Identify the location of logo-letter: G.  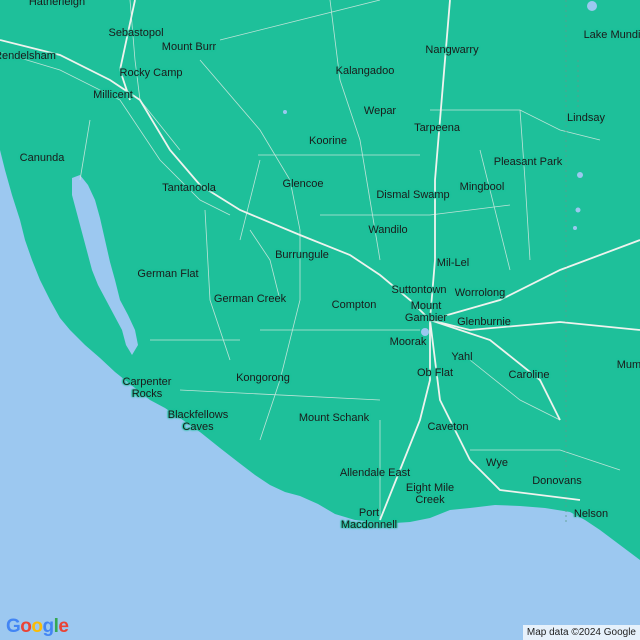
(13, 626).